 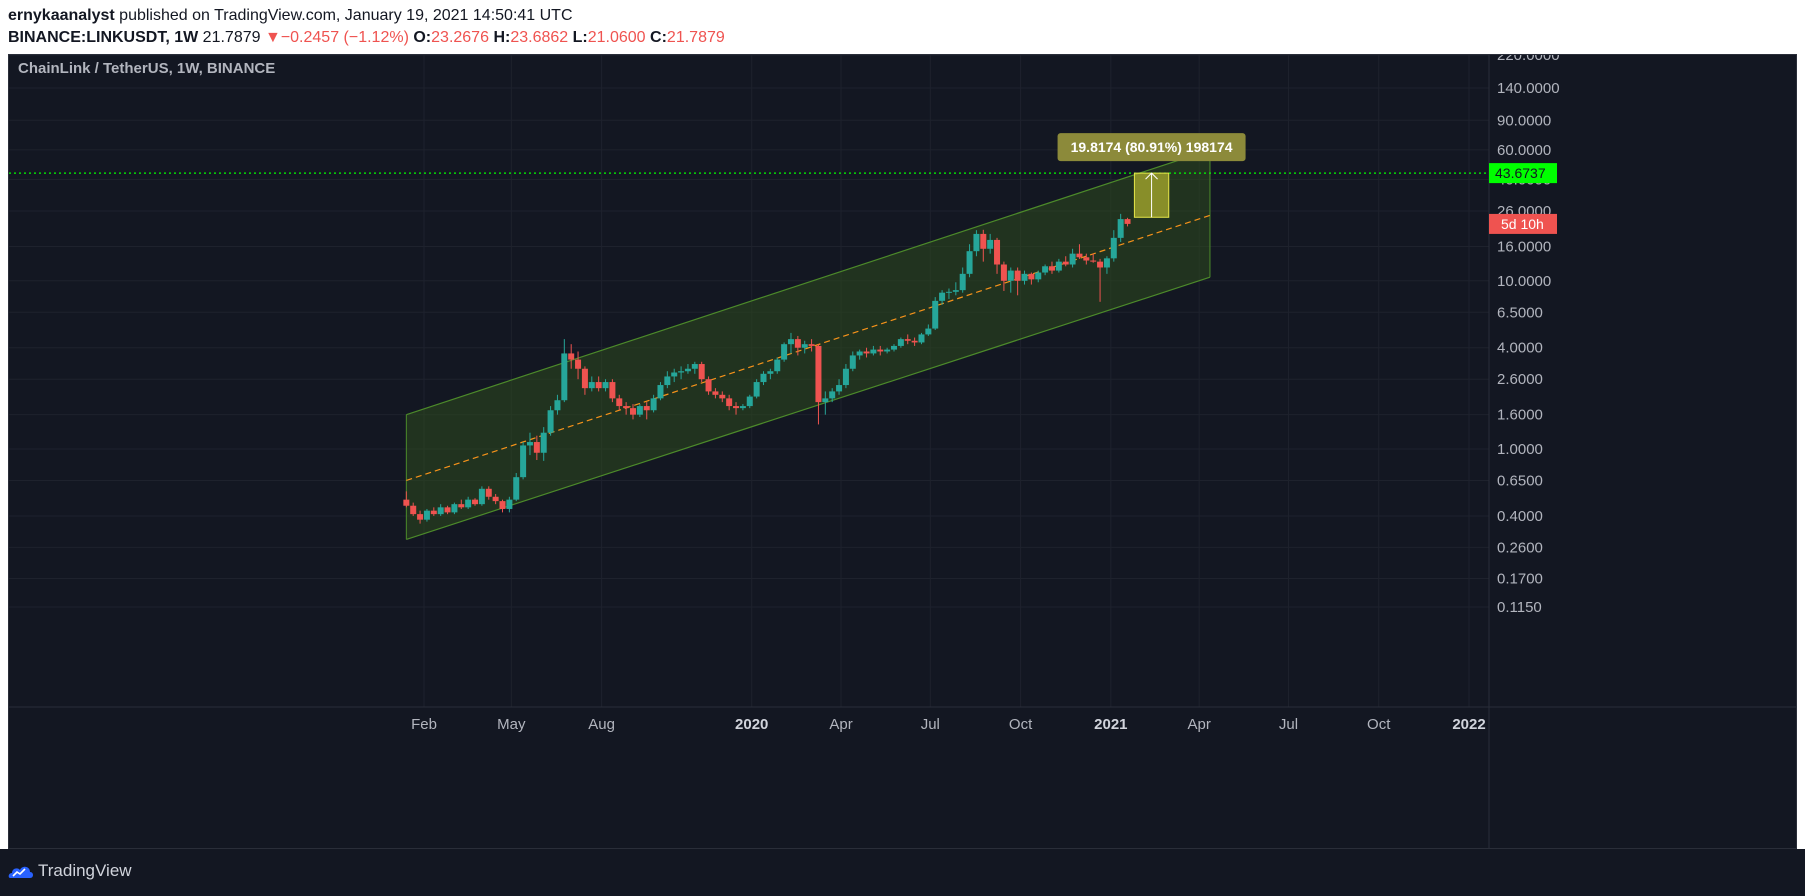 I want to click on y-tick-label: 140.0000, so click(x=1528, y=88).